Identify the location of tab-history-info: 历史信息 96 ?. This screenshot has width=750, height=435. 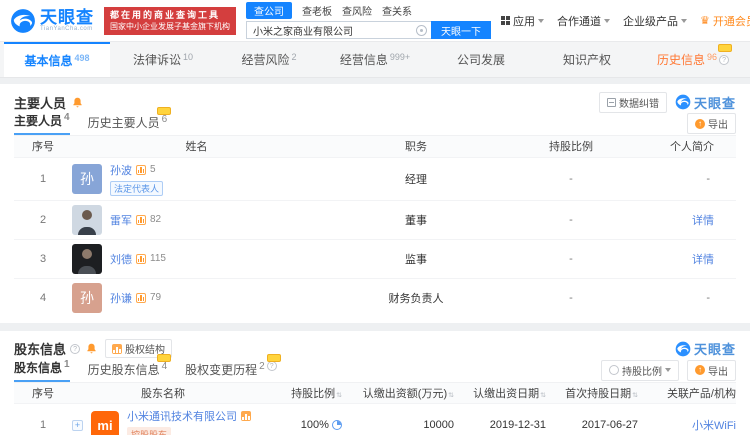
(693, 59).